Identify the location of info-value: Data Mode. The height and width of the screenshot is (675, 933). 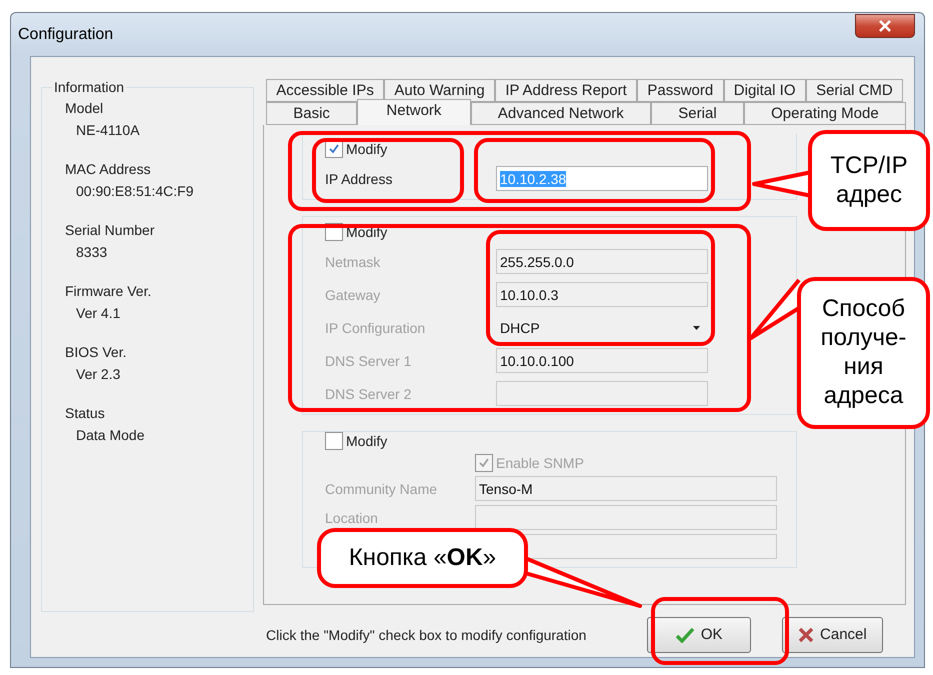
(111, 435).